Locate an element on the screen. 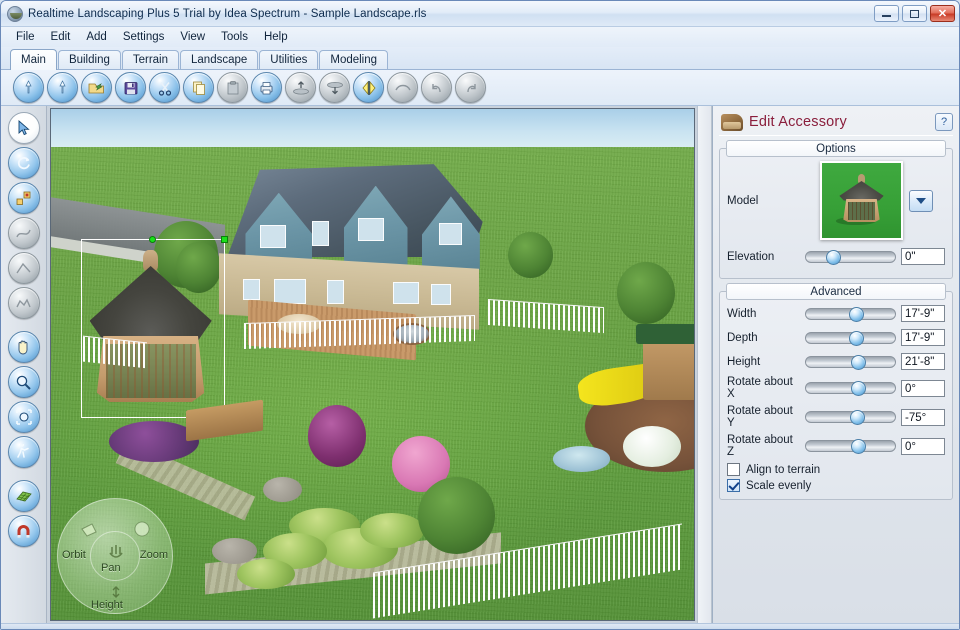 The width and height of the screenshot is (960, 630). rotate-y-slider is located at coordinates (850, 417).